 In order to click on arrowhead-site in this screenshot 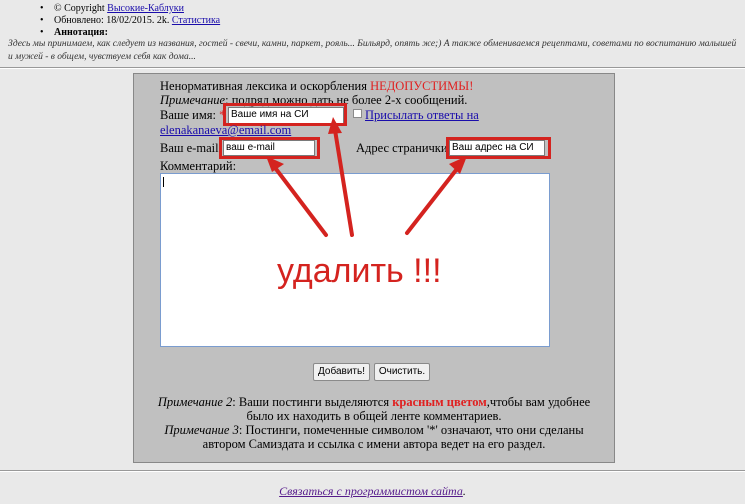, I will do `click(458, 165)`.